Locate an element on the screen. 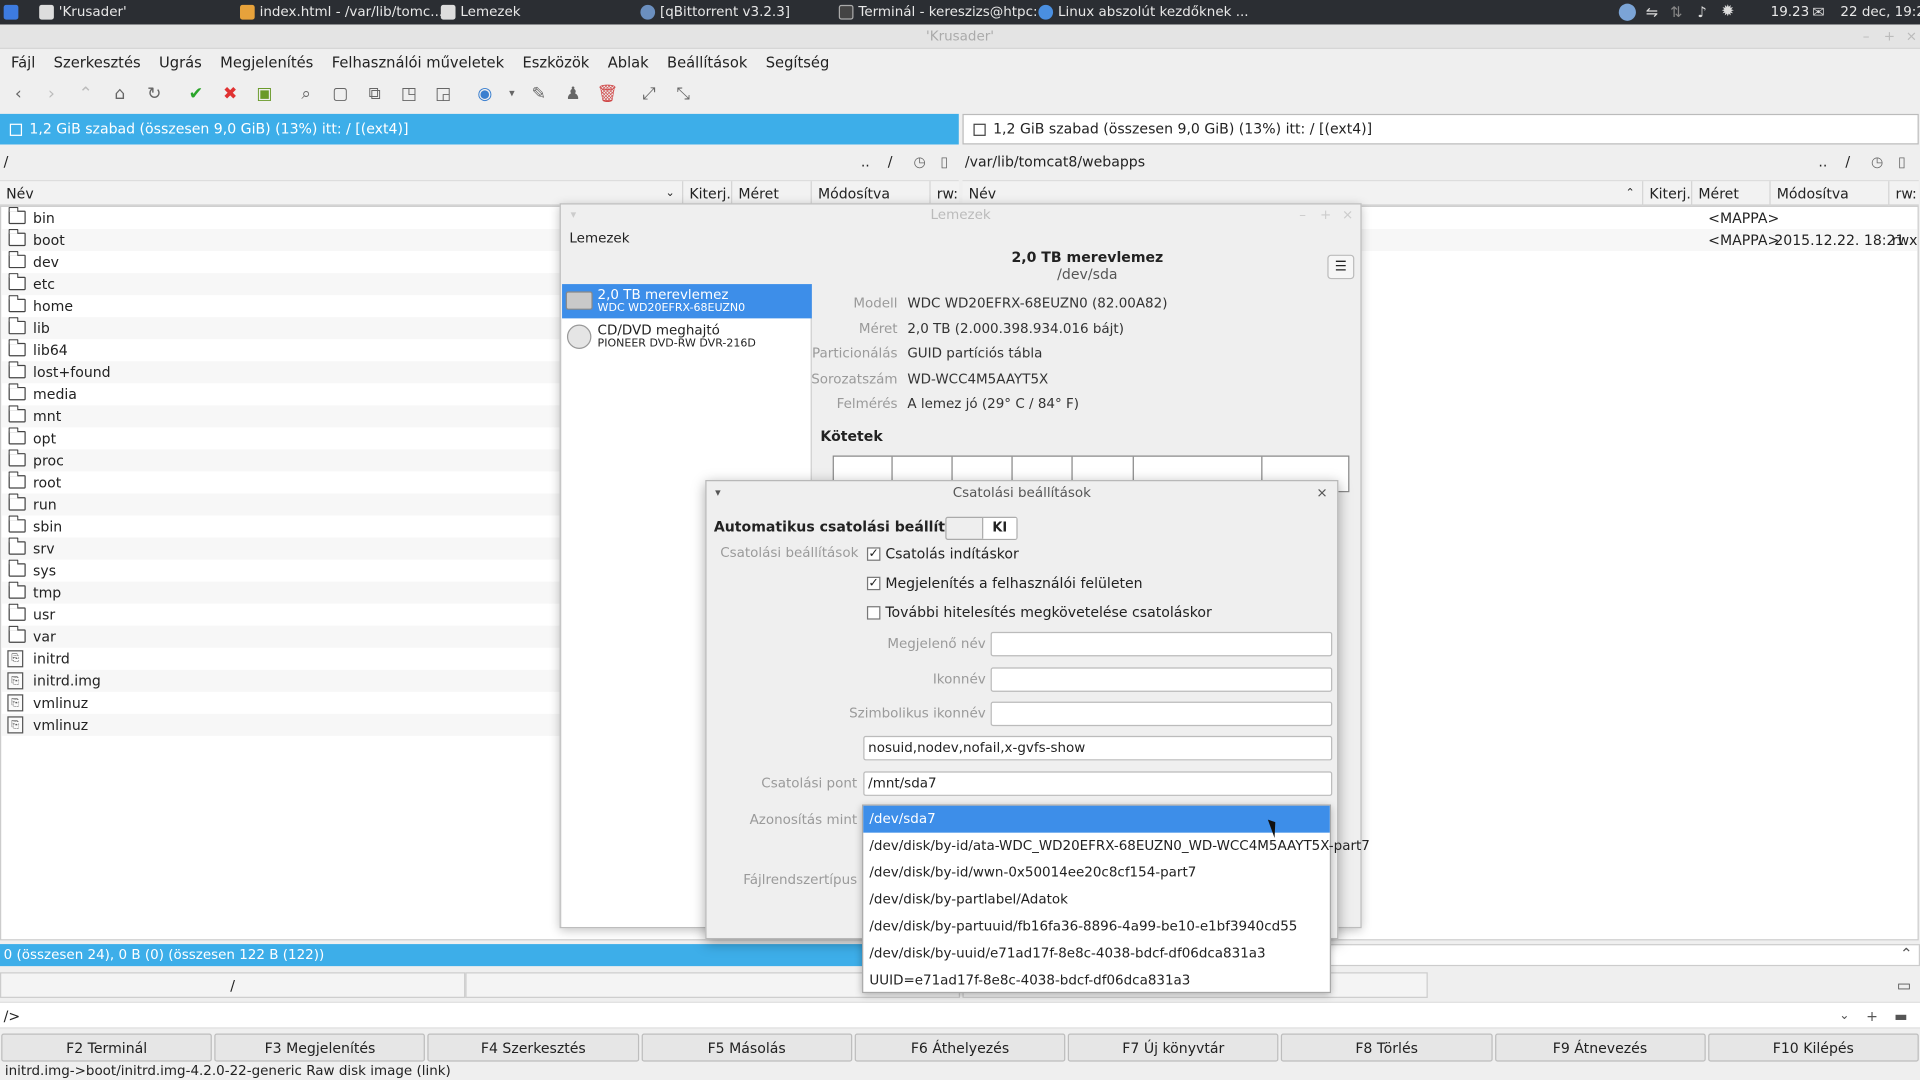 Image resolution: width=1920 pixels, height=1080 pixels. swap-panels-icon: ⤢ is located at coordinates (649, 94).